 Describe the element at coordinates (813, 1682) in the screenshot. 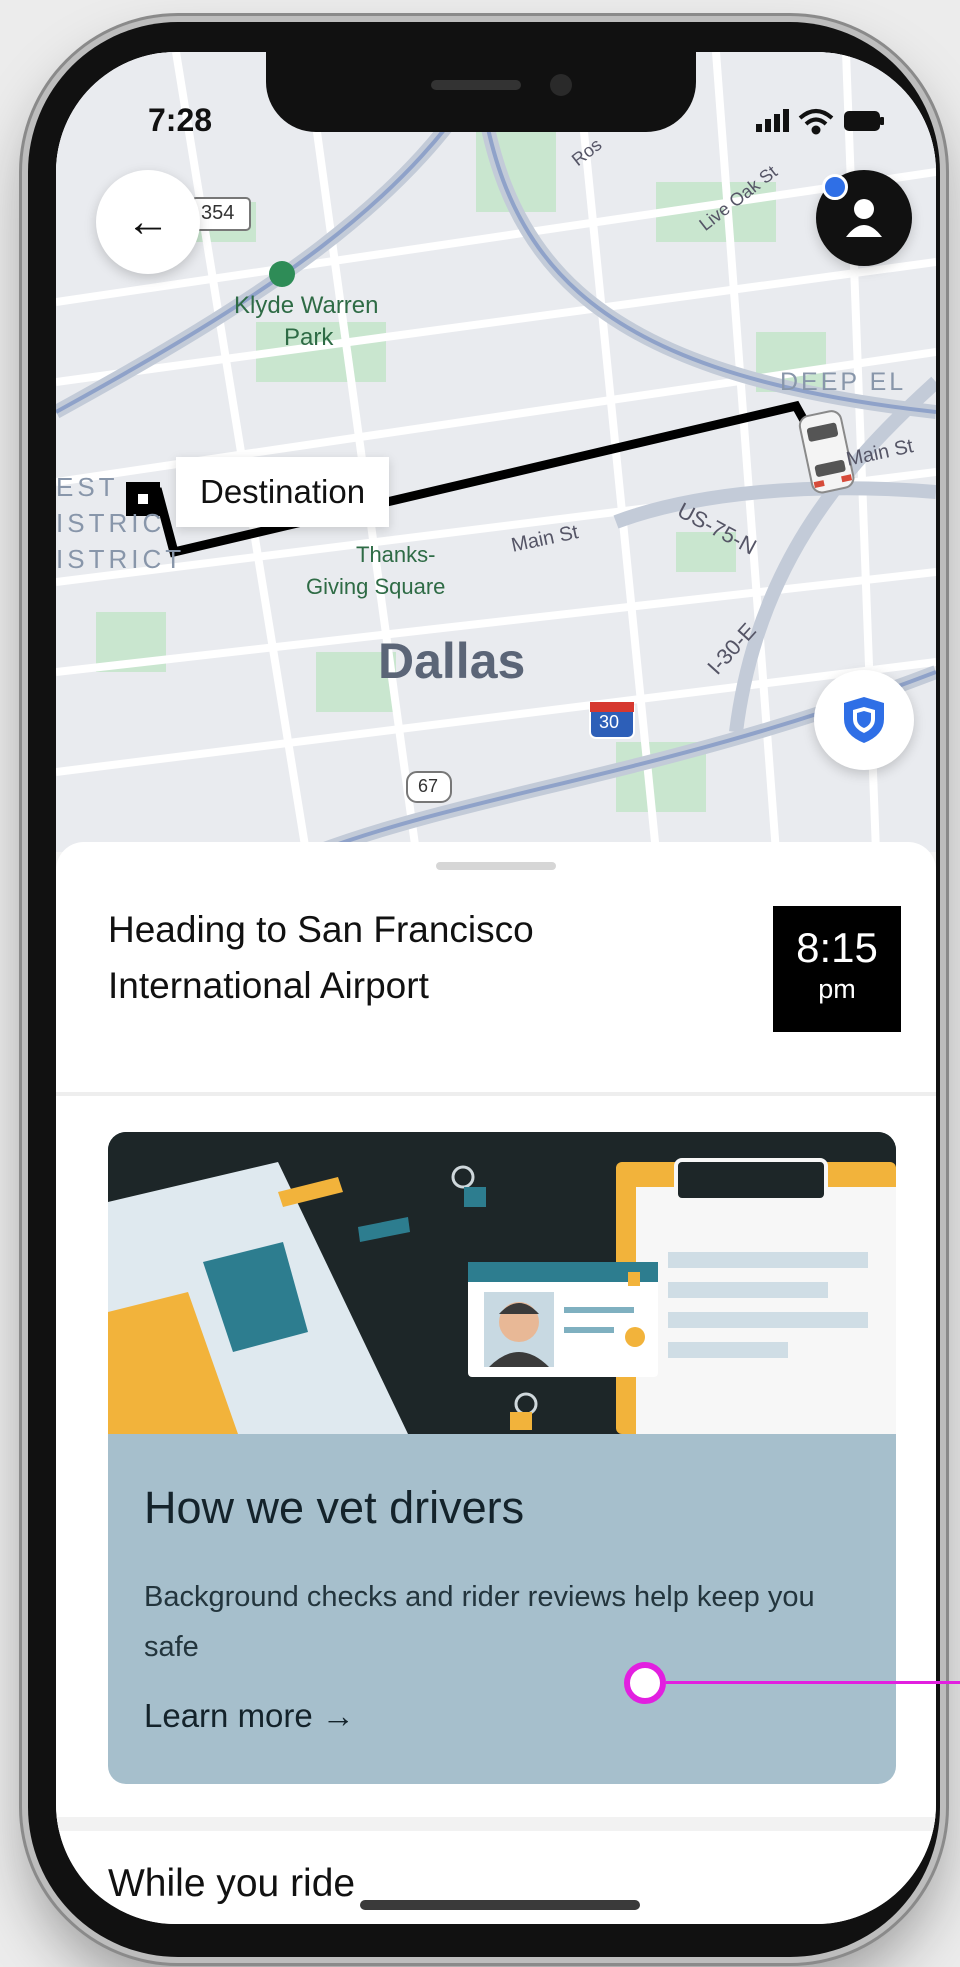

I see `tap-annotation-line` at that location.